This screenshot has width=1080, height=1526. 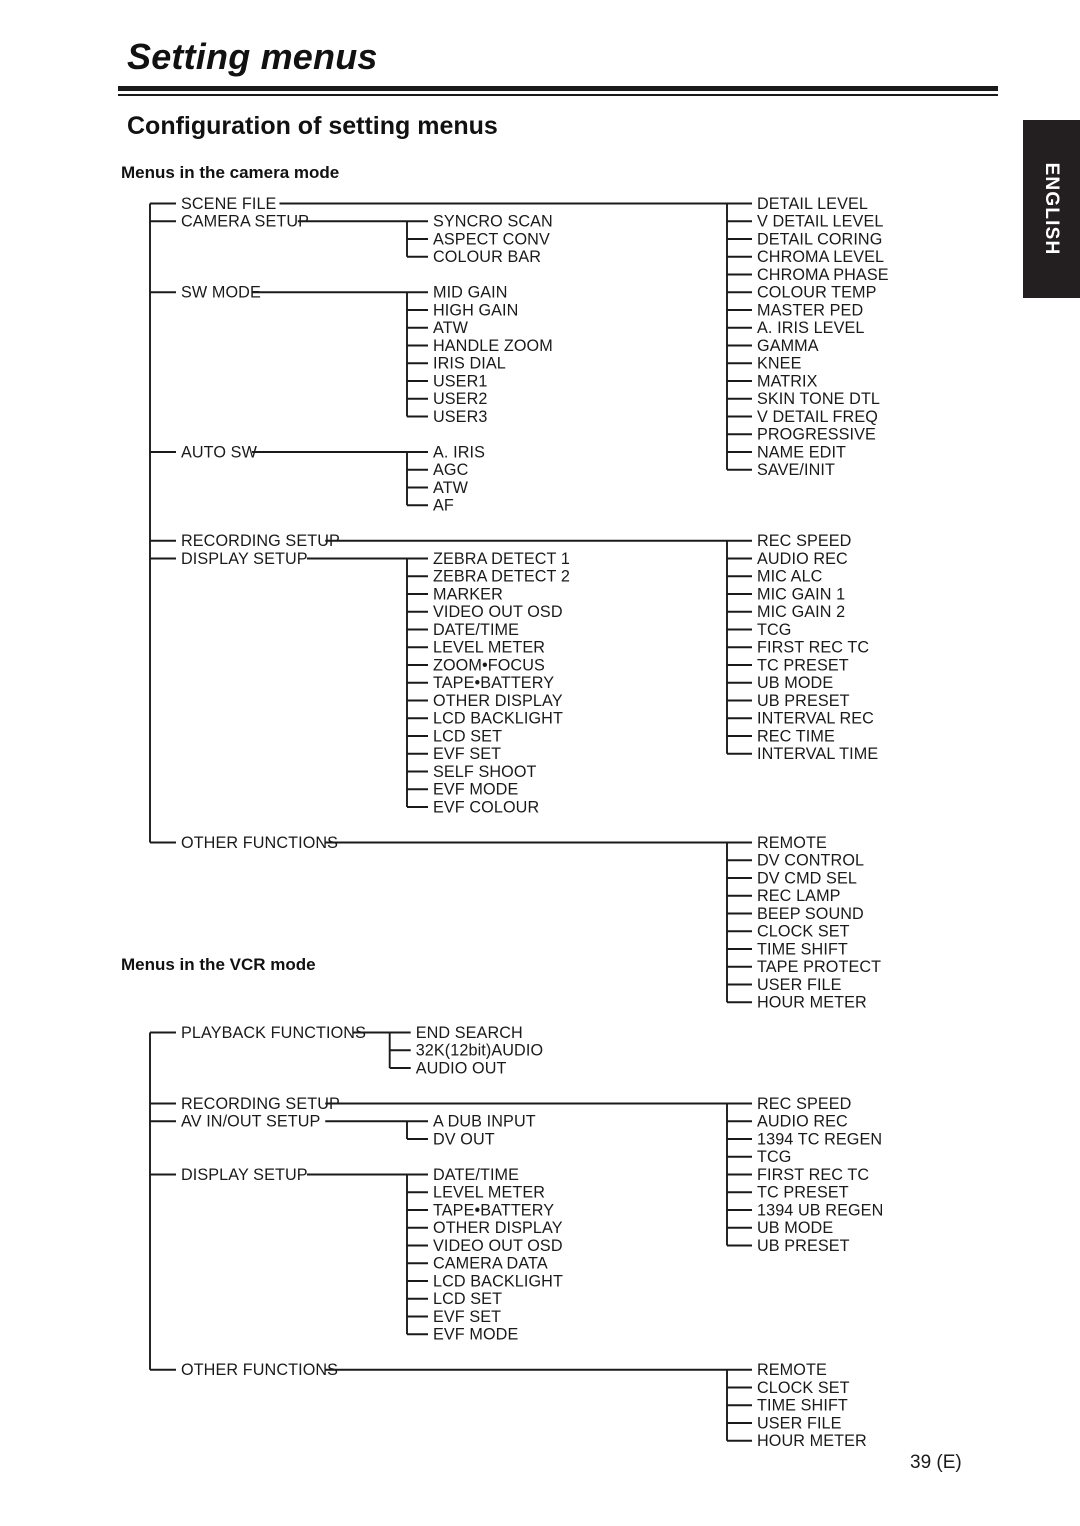 What do you see at coordinates (819, 1139) in the screenshot?
I see `tree-child-label: 1394 TC REGEN` at bounding box center [819, 1139].